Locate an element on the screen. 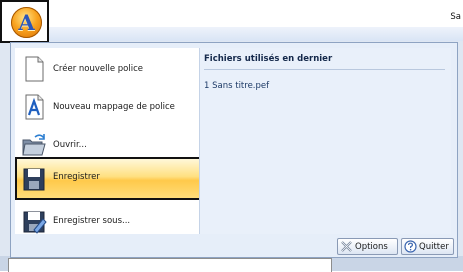  options-label: Options is located at coordinates (371, 247).